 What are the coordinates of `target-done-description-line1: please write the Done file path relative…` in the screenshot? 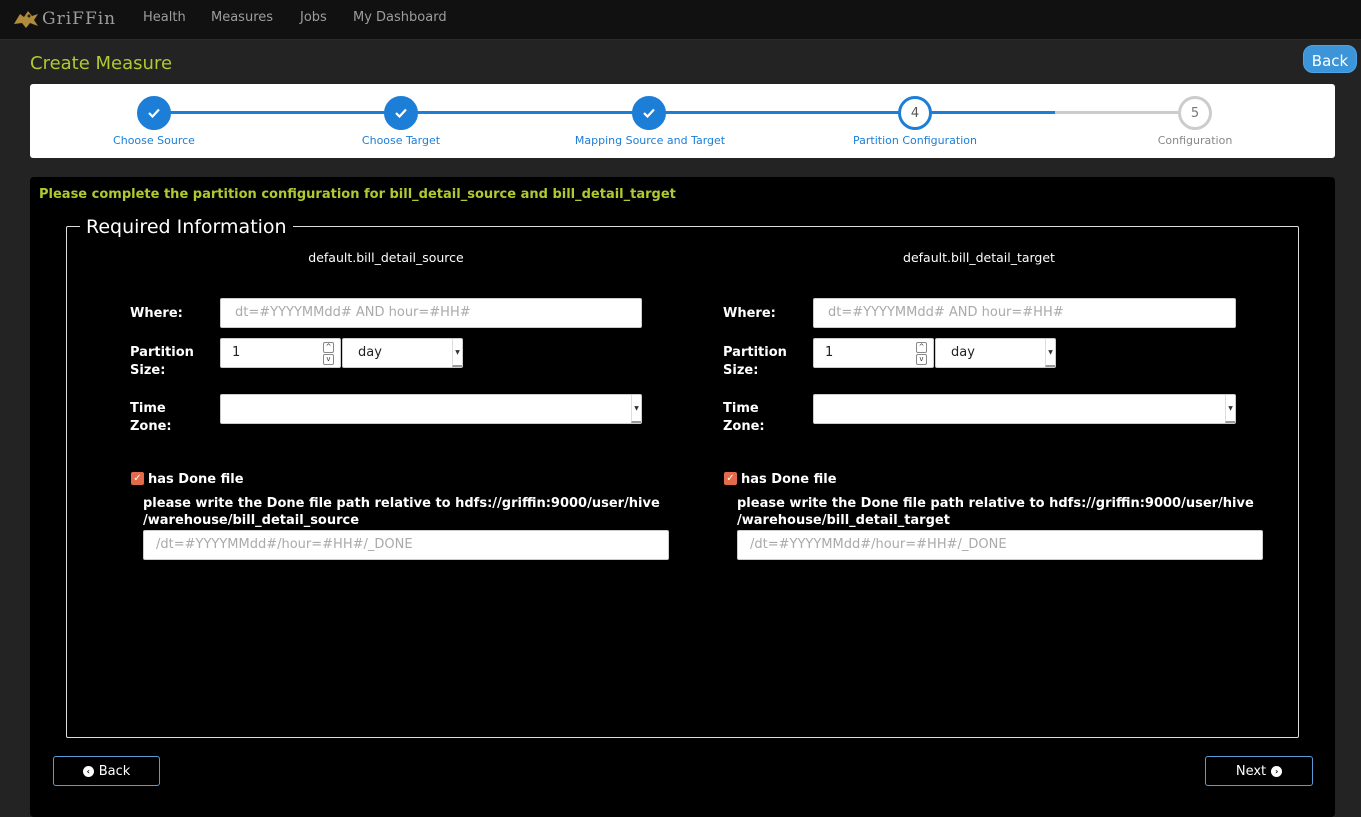 It's located at (995, 503).